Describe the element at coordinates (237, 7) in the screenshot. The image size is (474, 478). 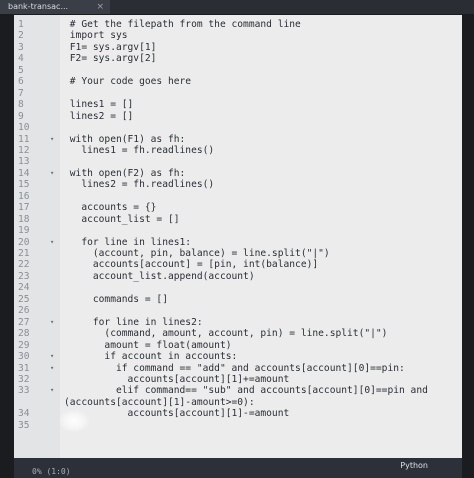
I see `tab-bar: bank-transac... ×` at that location.